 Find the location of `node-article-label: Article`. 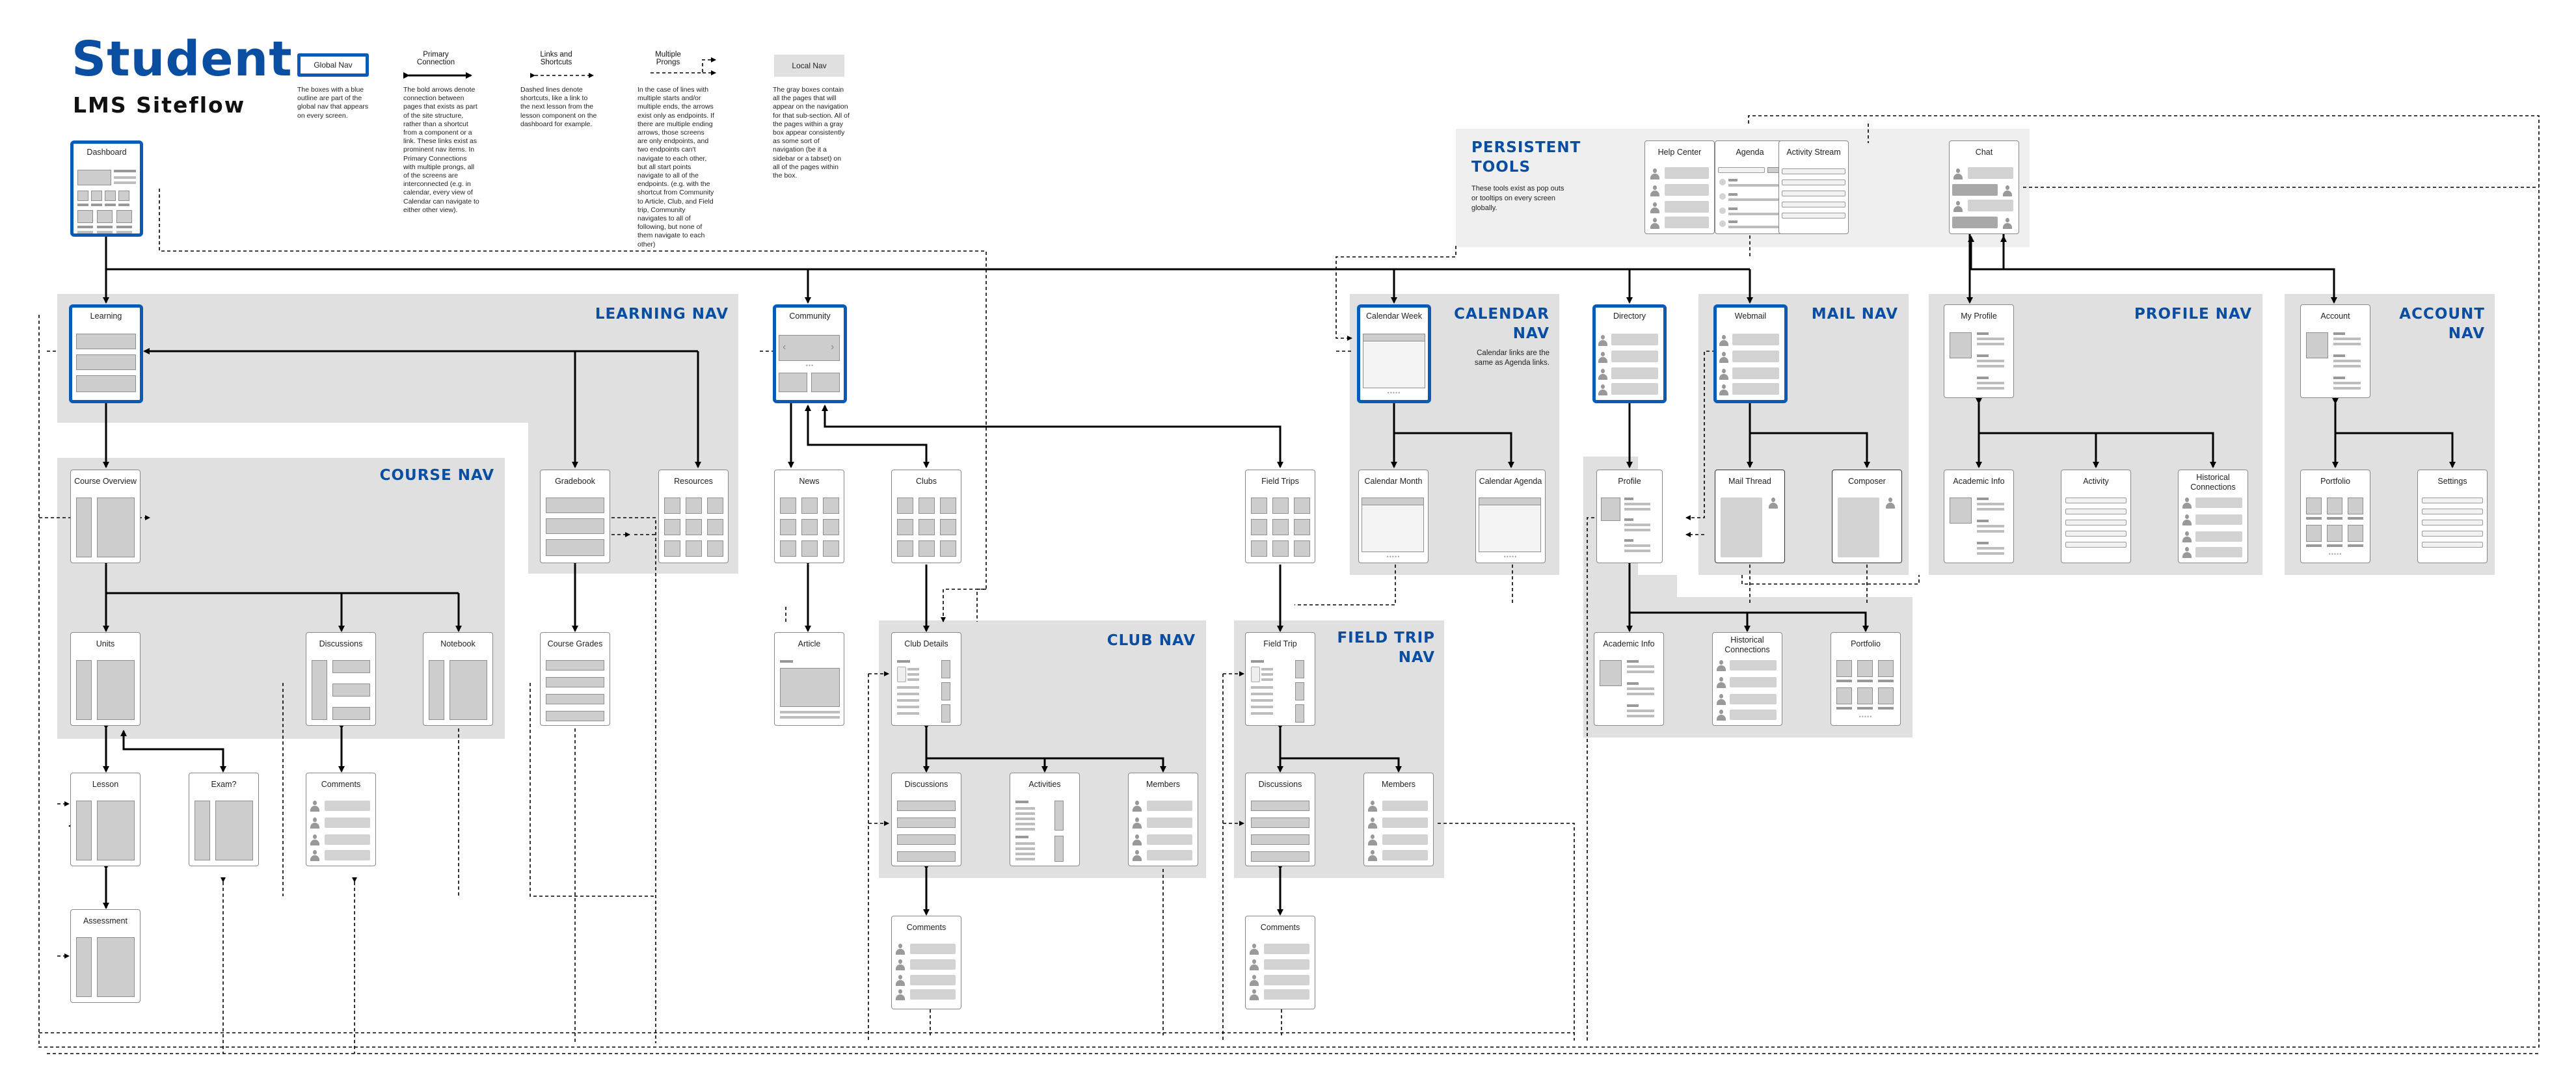

node-article-label: Article is located at coordinates (809, 643).